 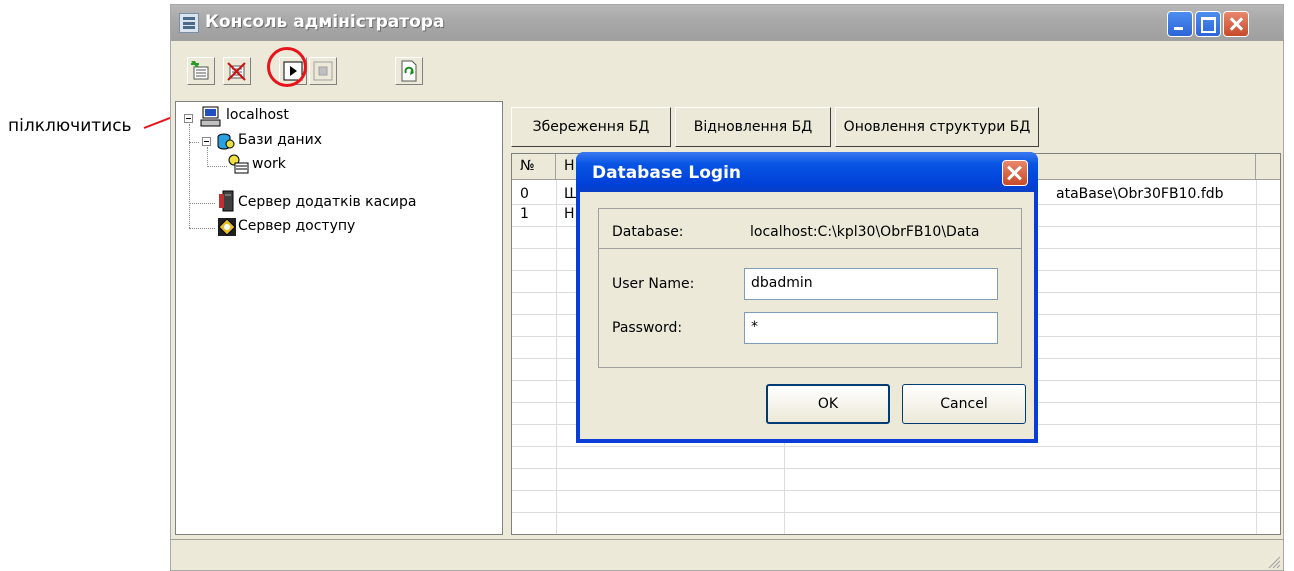 What do you see at coordinates (648, 232) in the screenshot?
I see `database-label: Database:` at bounding box center [648, 232].